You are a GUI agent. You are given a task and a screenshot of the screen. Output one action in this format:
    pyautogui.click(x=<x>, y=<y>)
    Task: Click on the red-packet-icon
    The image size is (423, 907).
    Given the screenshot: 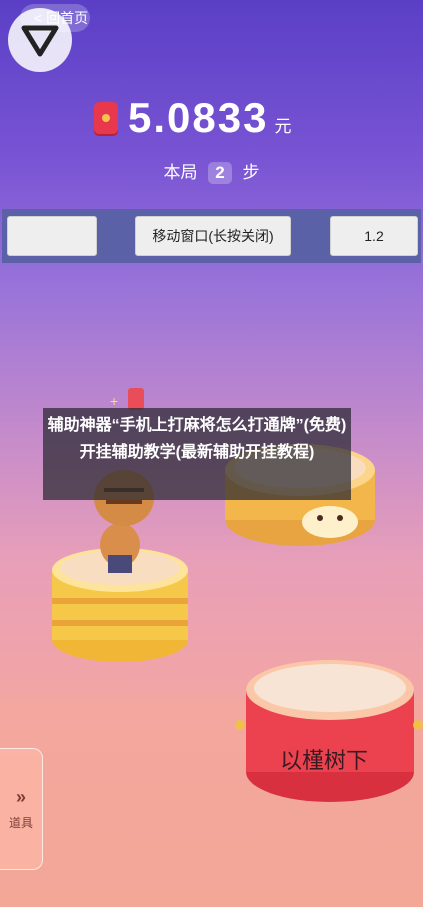 What is the action you would take?
    pyautogui.click(x=106, y=118)
    